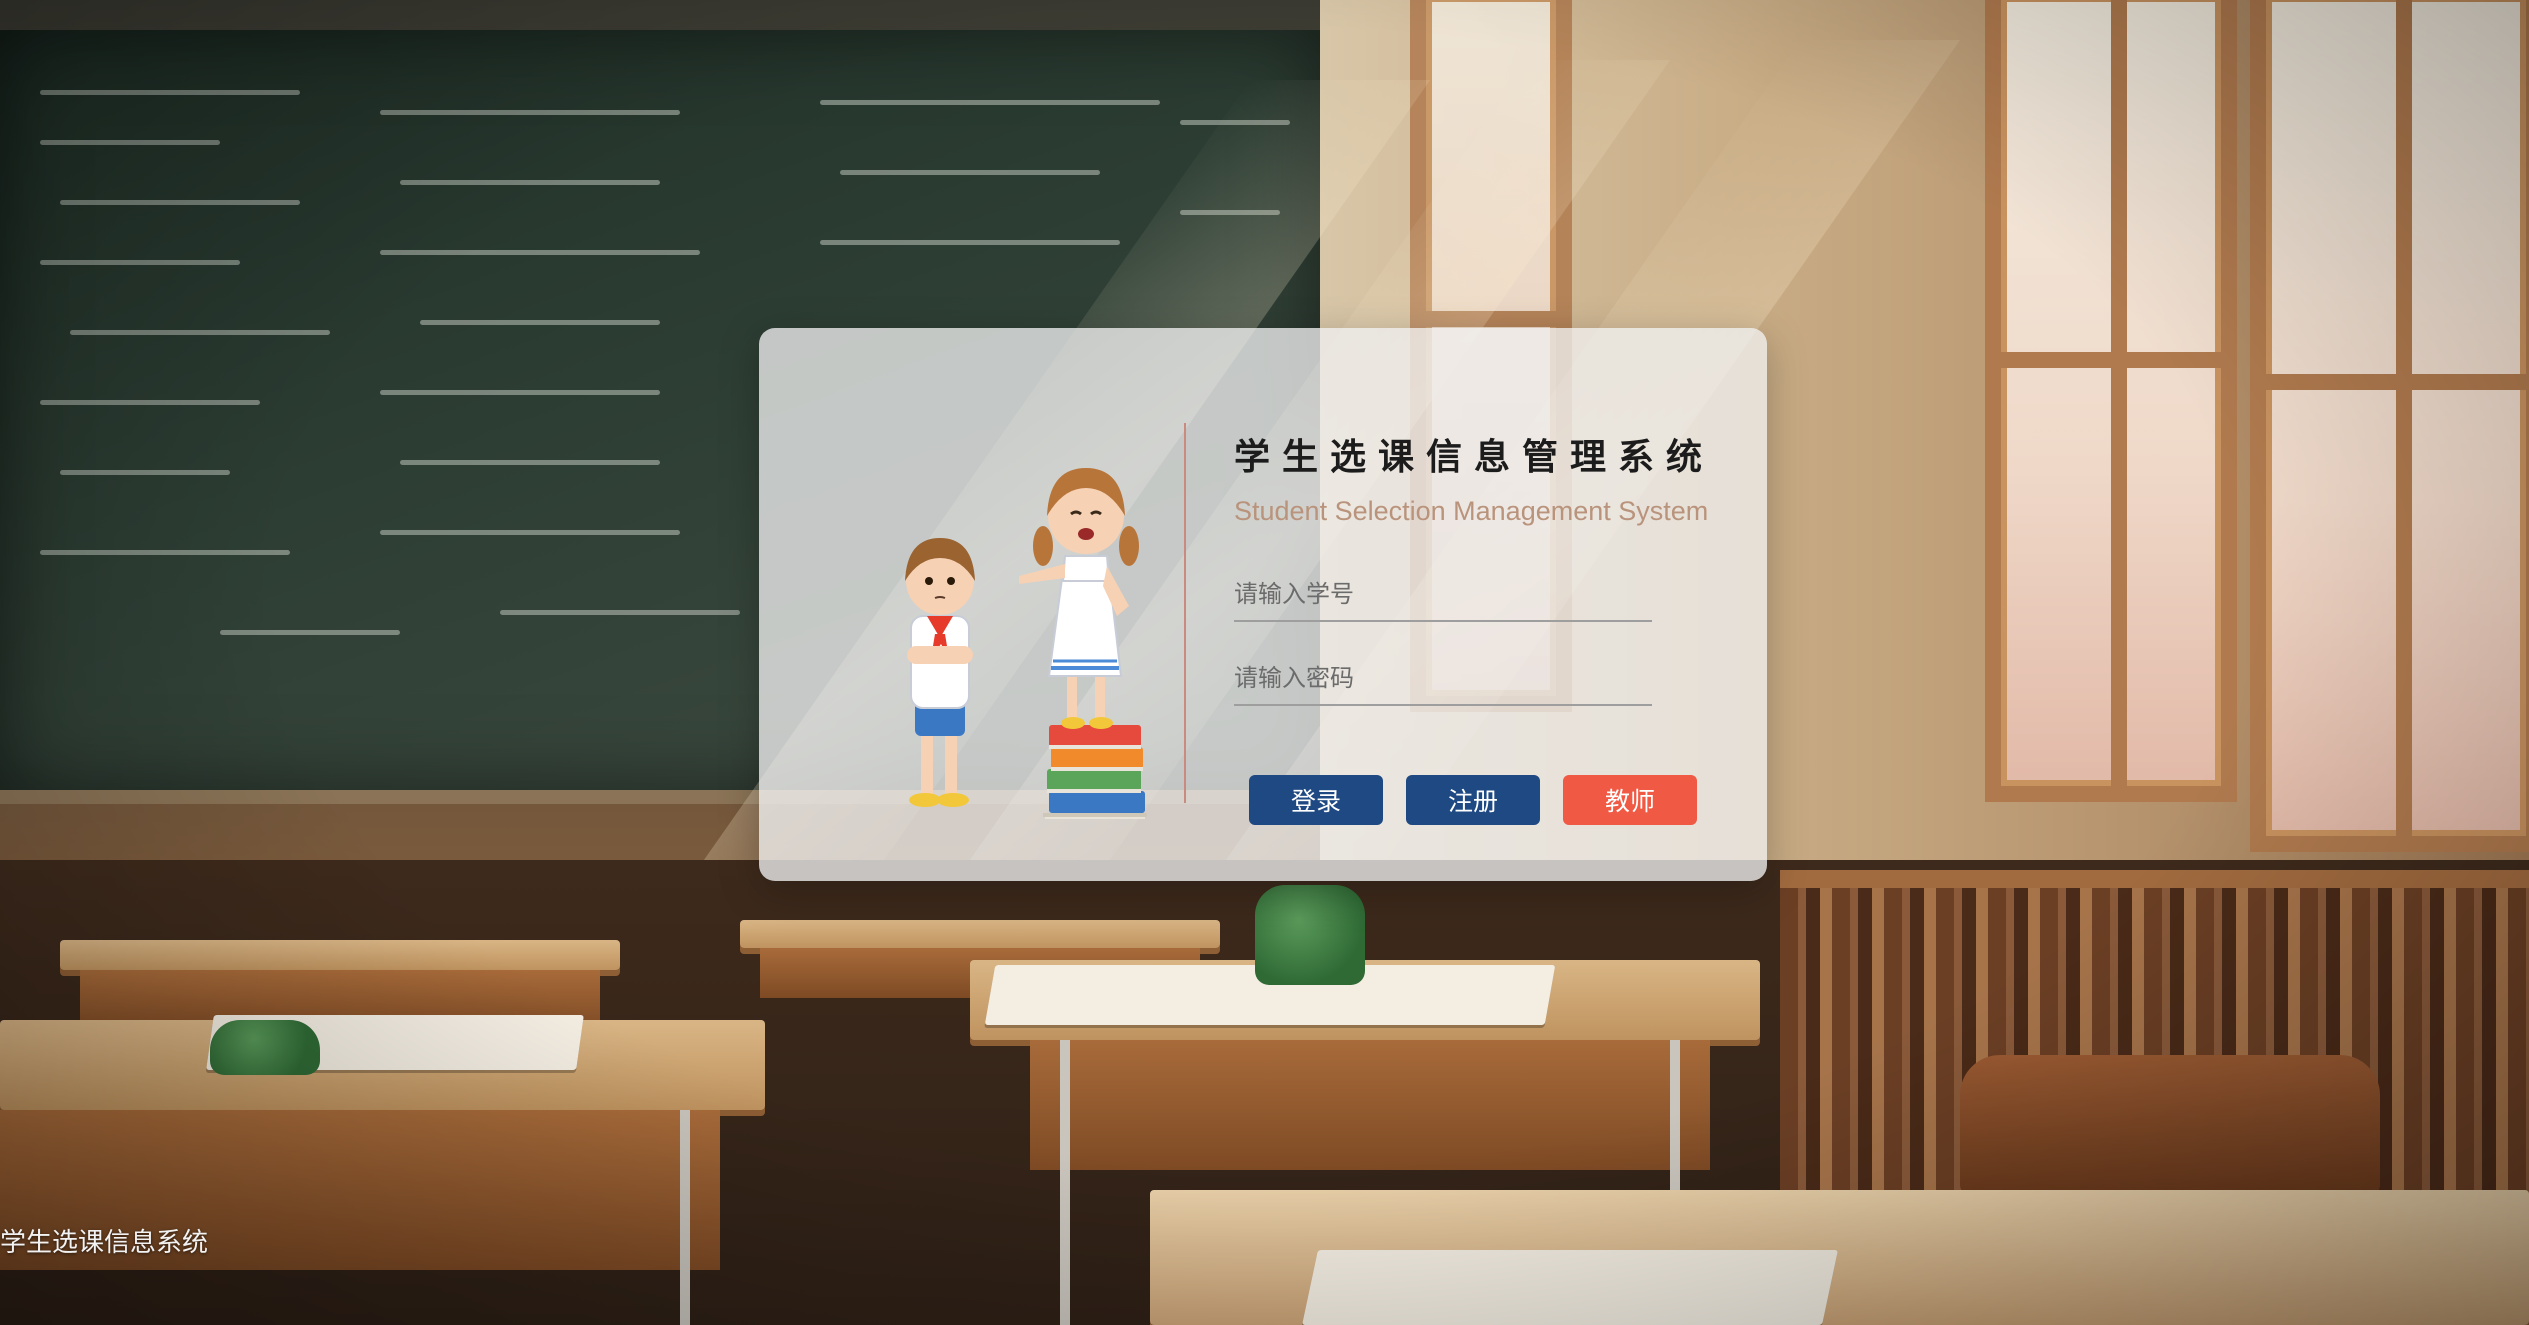 The width and height of the screenshot is (2529, 1325). What do you see at coordinates (1443, 679) in the screenshot?
I see `password-input` at bounding box center [1443, 679].